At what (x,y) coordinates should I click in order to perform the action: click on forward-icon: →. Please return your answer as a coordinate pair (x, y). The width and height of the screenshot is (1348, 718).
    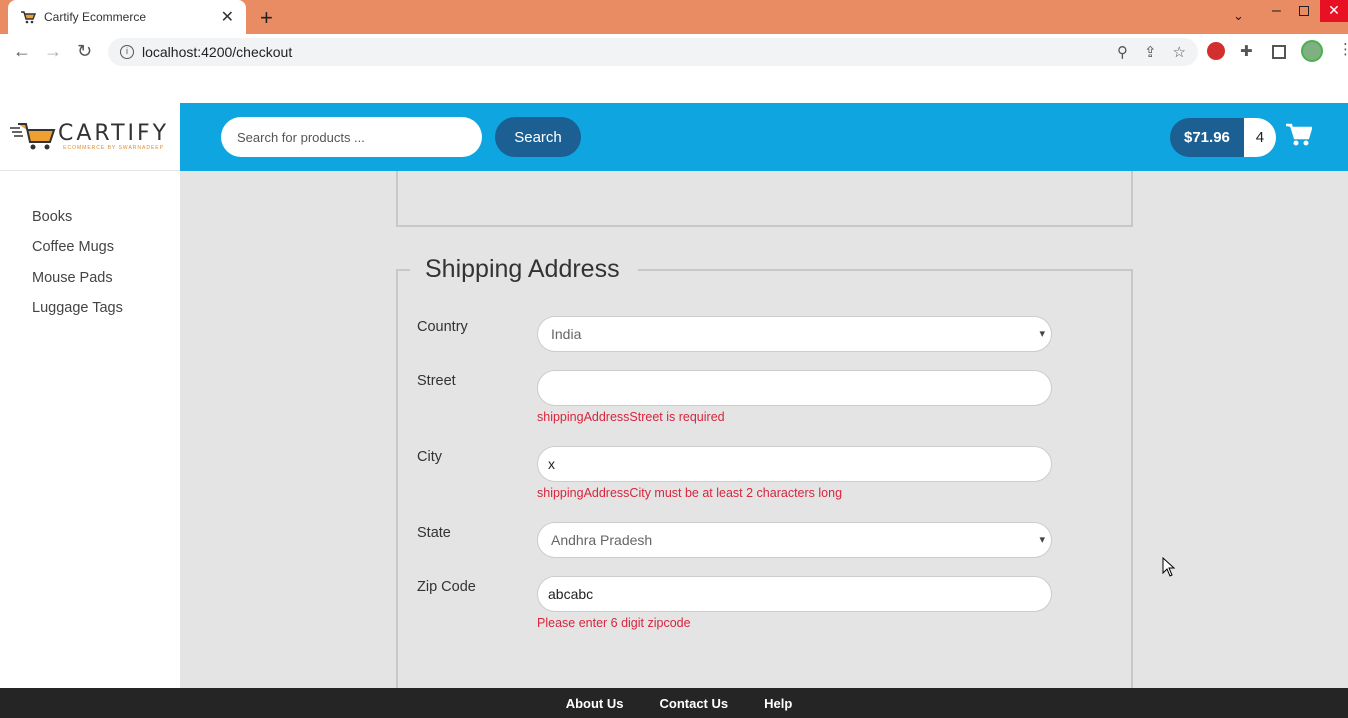
    Looking at the image, I should click on (53, 51).